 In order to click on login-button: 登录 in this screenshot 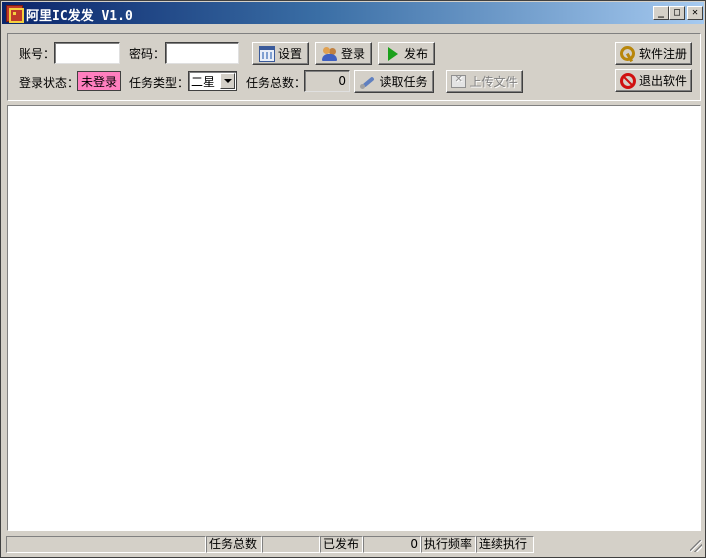, I will do `click(343, 53)`.